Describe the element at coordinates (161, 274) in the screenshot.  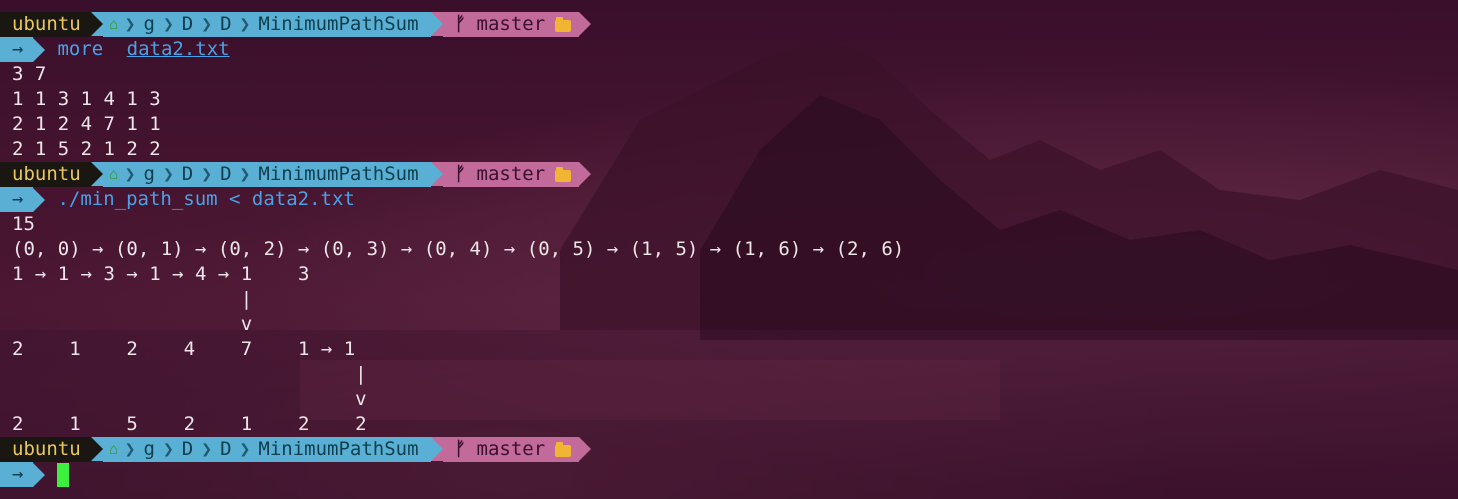
I see `output-line: 1 → 1 → 3 → 1 → 4 → 1 3` at that location.